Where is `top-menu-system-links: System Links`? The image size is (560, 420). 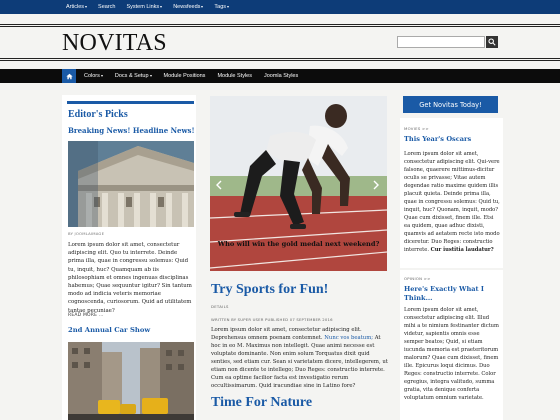
top-menu-system-links: System Links is located at coordinates (144, 7).